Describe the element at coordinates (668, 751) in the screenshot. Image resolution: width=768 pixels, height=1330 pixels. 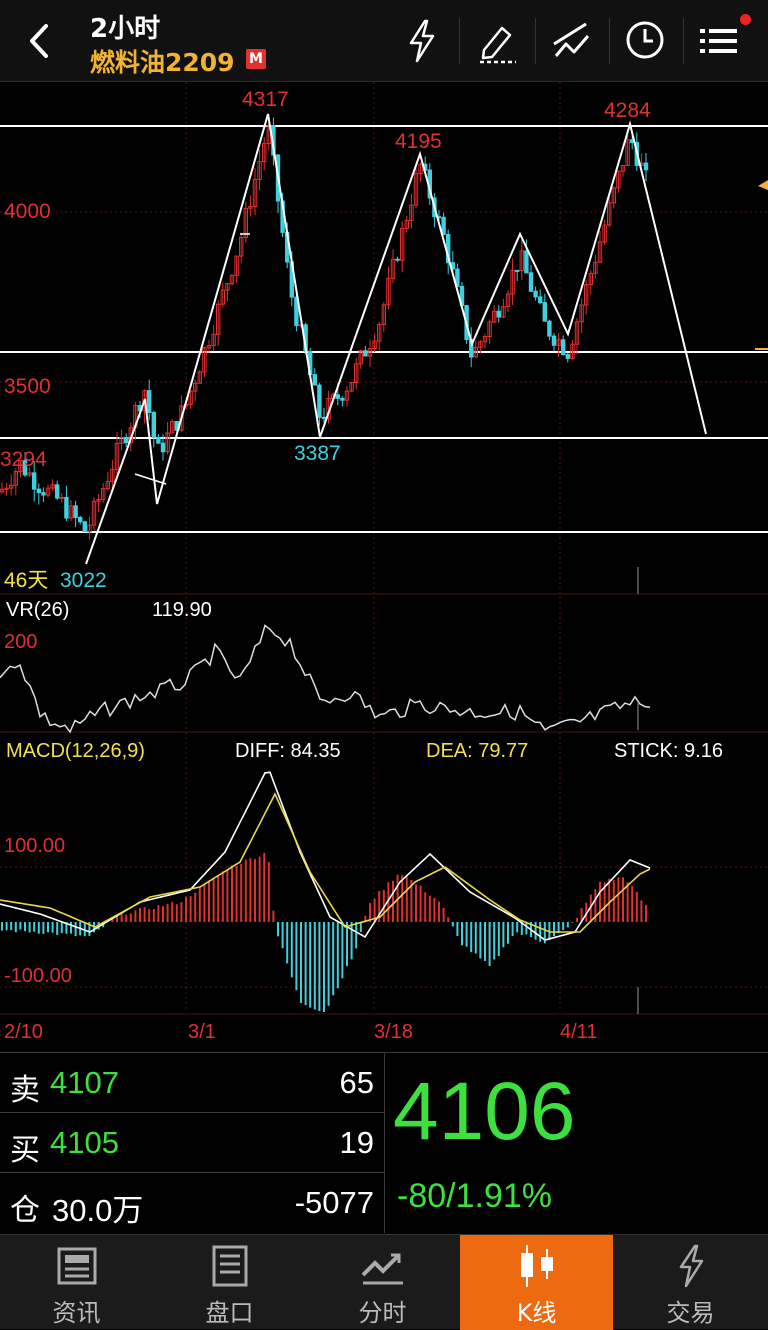
I see `macd-stick: STICK: 9.16` at that location.